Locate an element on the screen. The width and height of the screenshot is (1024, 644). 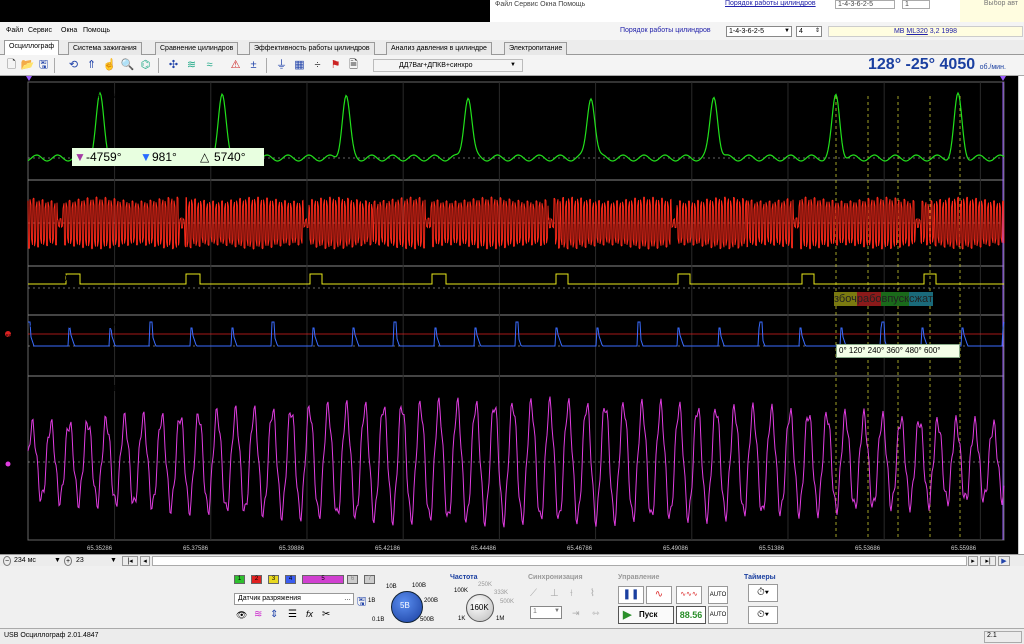
x-tick: 65.51386 is located at coordinates (772, 549).